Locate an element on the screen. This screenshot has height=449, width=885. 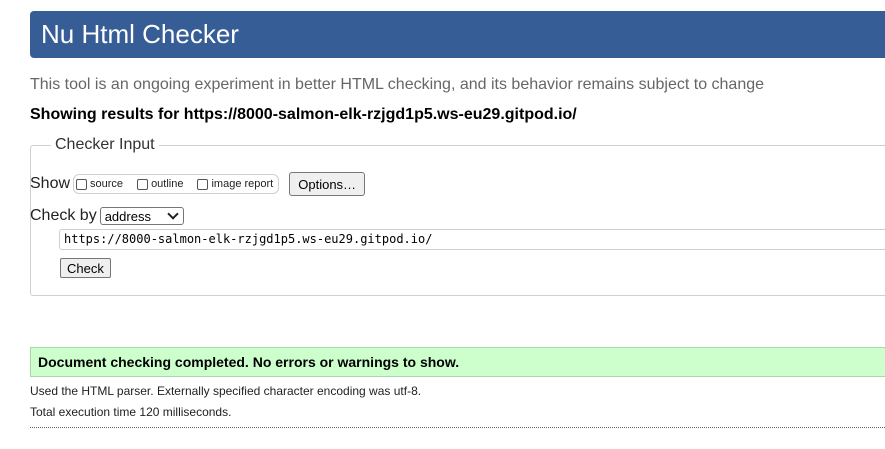
outline-option: outline is located at coordinates (160, 184).